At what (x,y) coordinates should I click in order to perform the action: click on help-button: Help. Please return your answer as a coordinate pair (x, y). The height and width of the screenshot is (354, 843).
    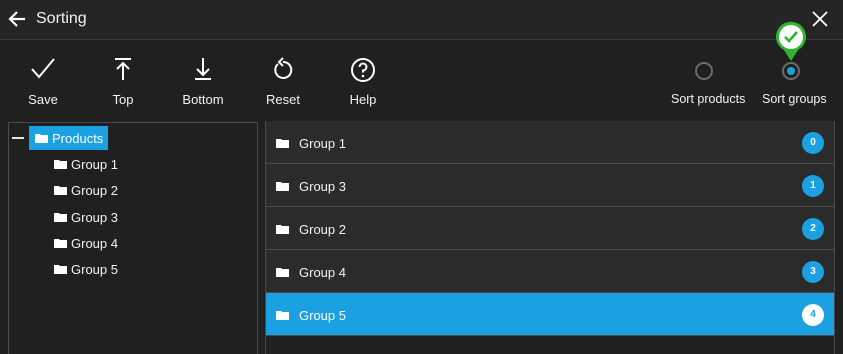
    Looking at the image, I should click on (363, 81).